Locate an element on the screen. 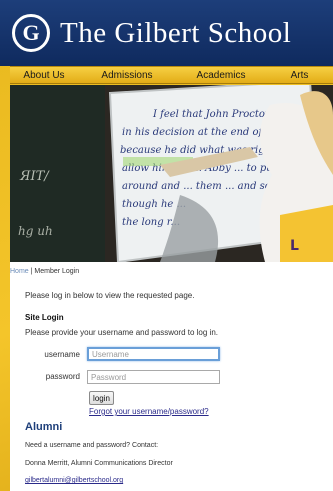 Image resolution: width=333 pixels, height=491 pixels. password-label: password is located at coordinates (62, 376).